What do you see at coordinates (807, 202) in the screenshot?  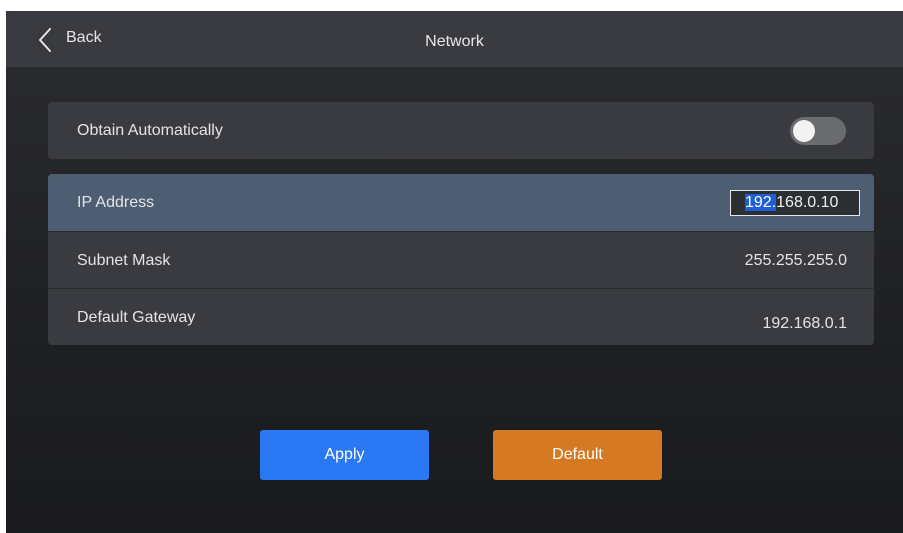 I see `ip-address-rest-text: 168.0.10` at bounding box center [807, 202].